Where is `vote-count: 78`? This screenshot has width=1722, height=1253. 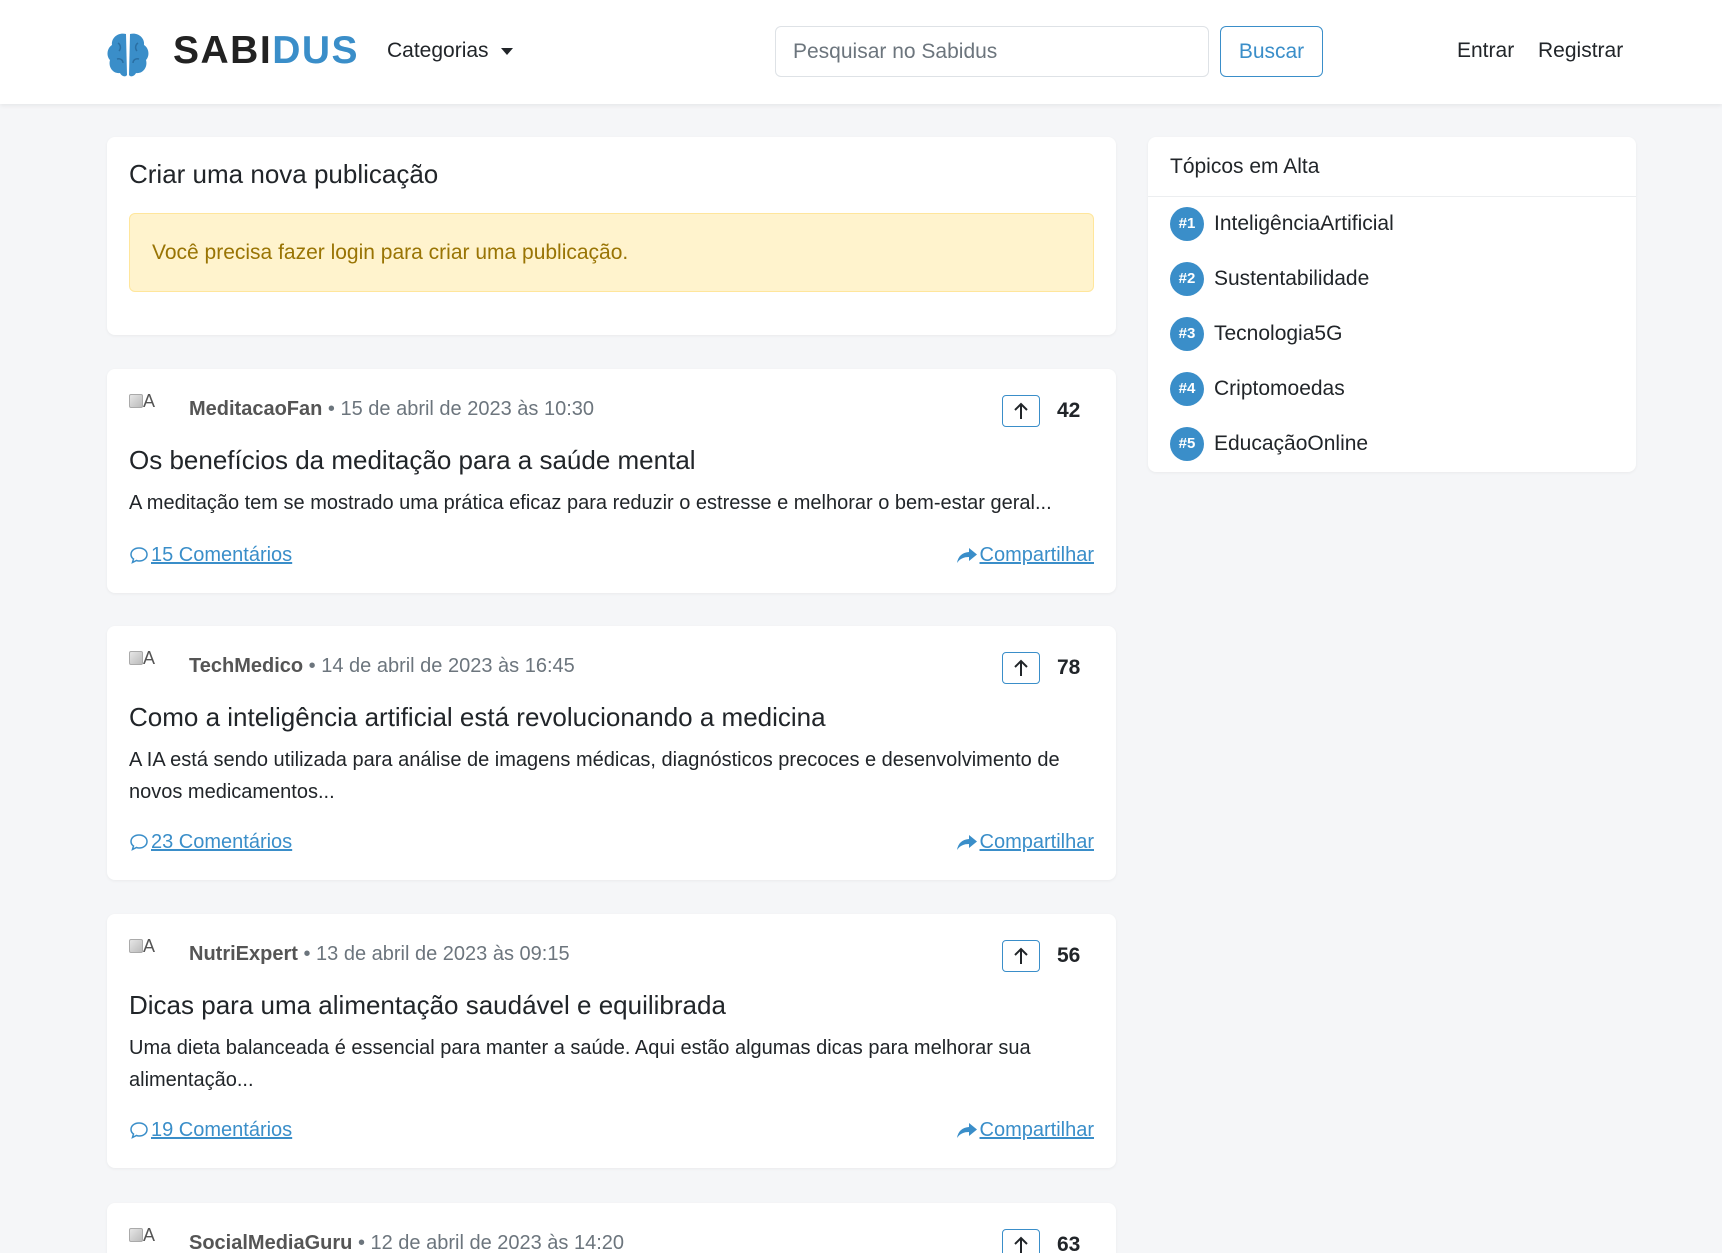 vote-count: 78 is located at coordinates (1069, 667).